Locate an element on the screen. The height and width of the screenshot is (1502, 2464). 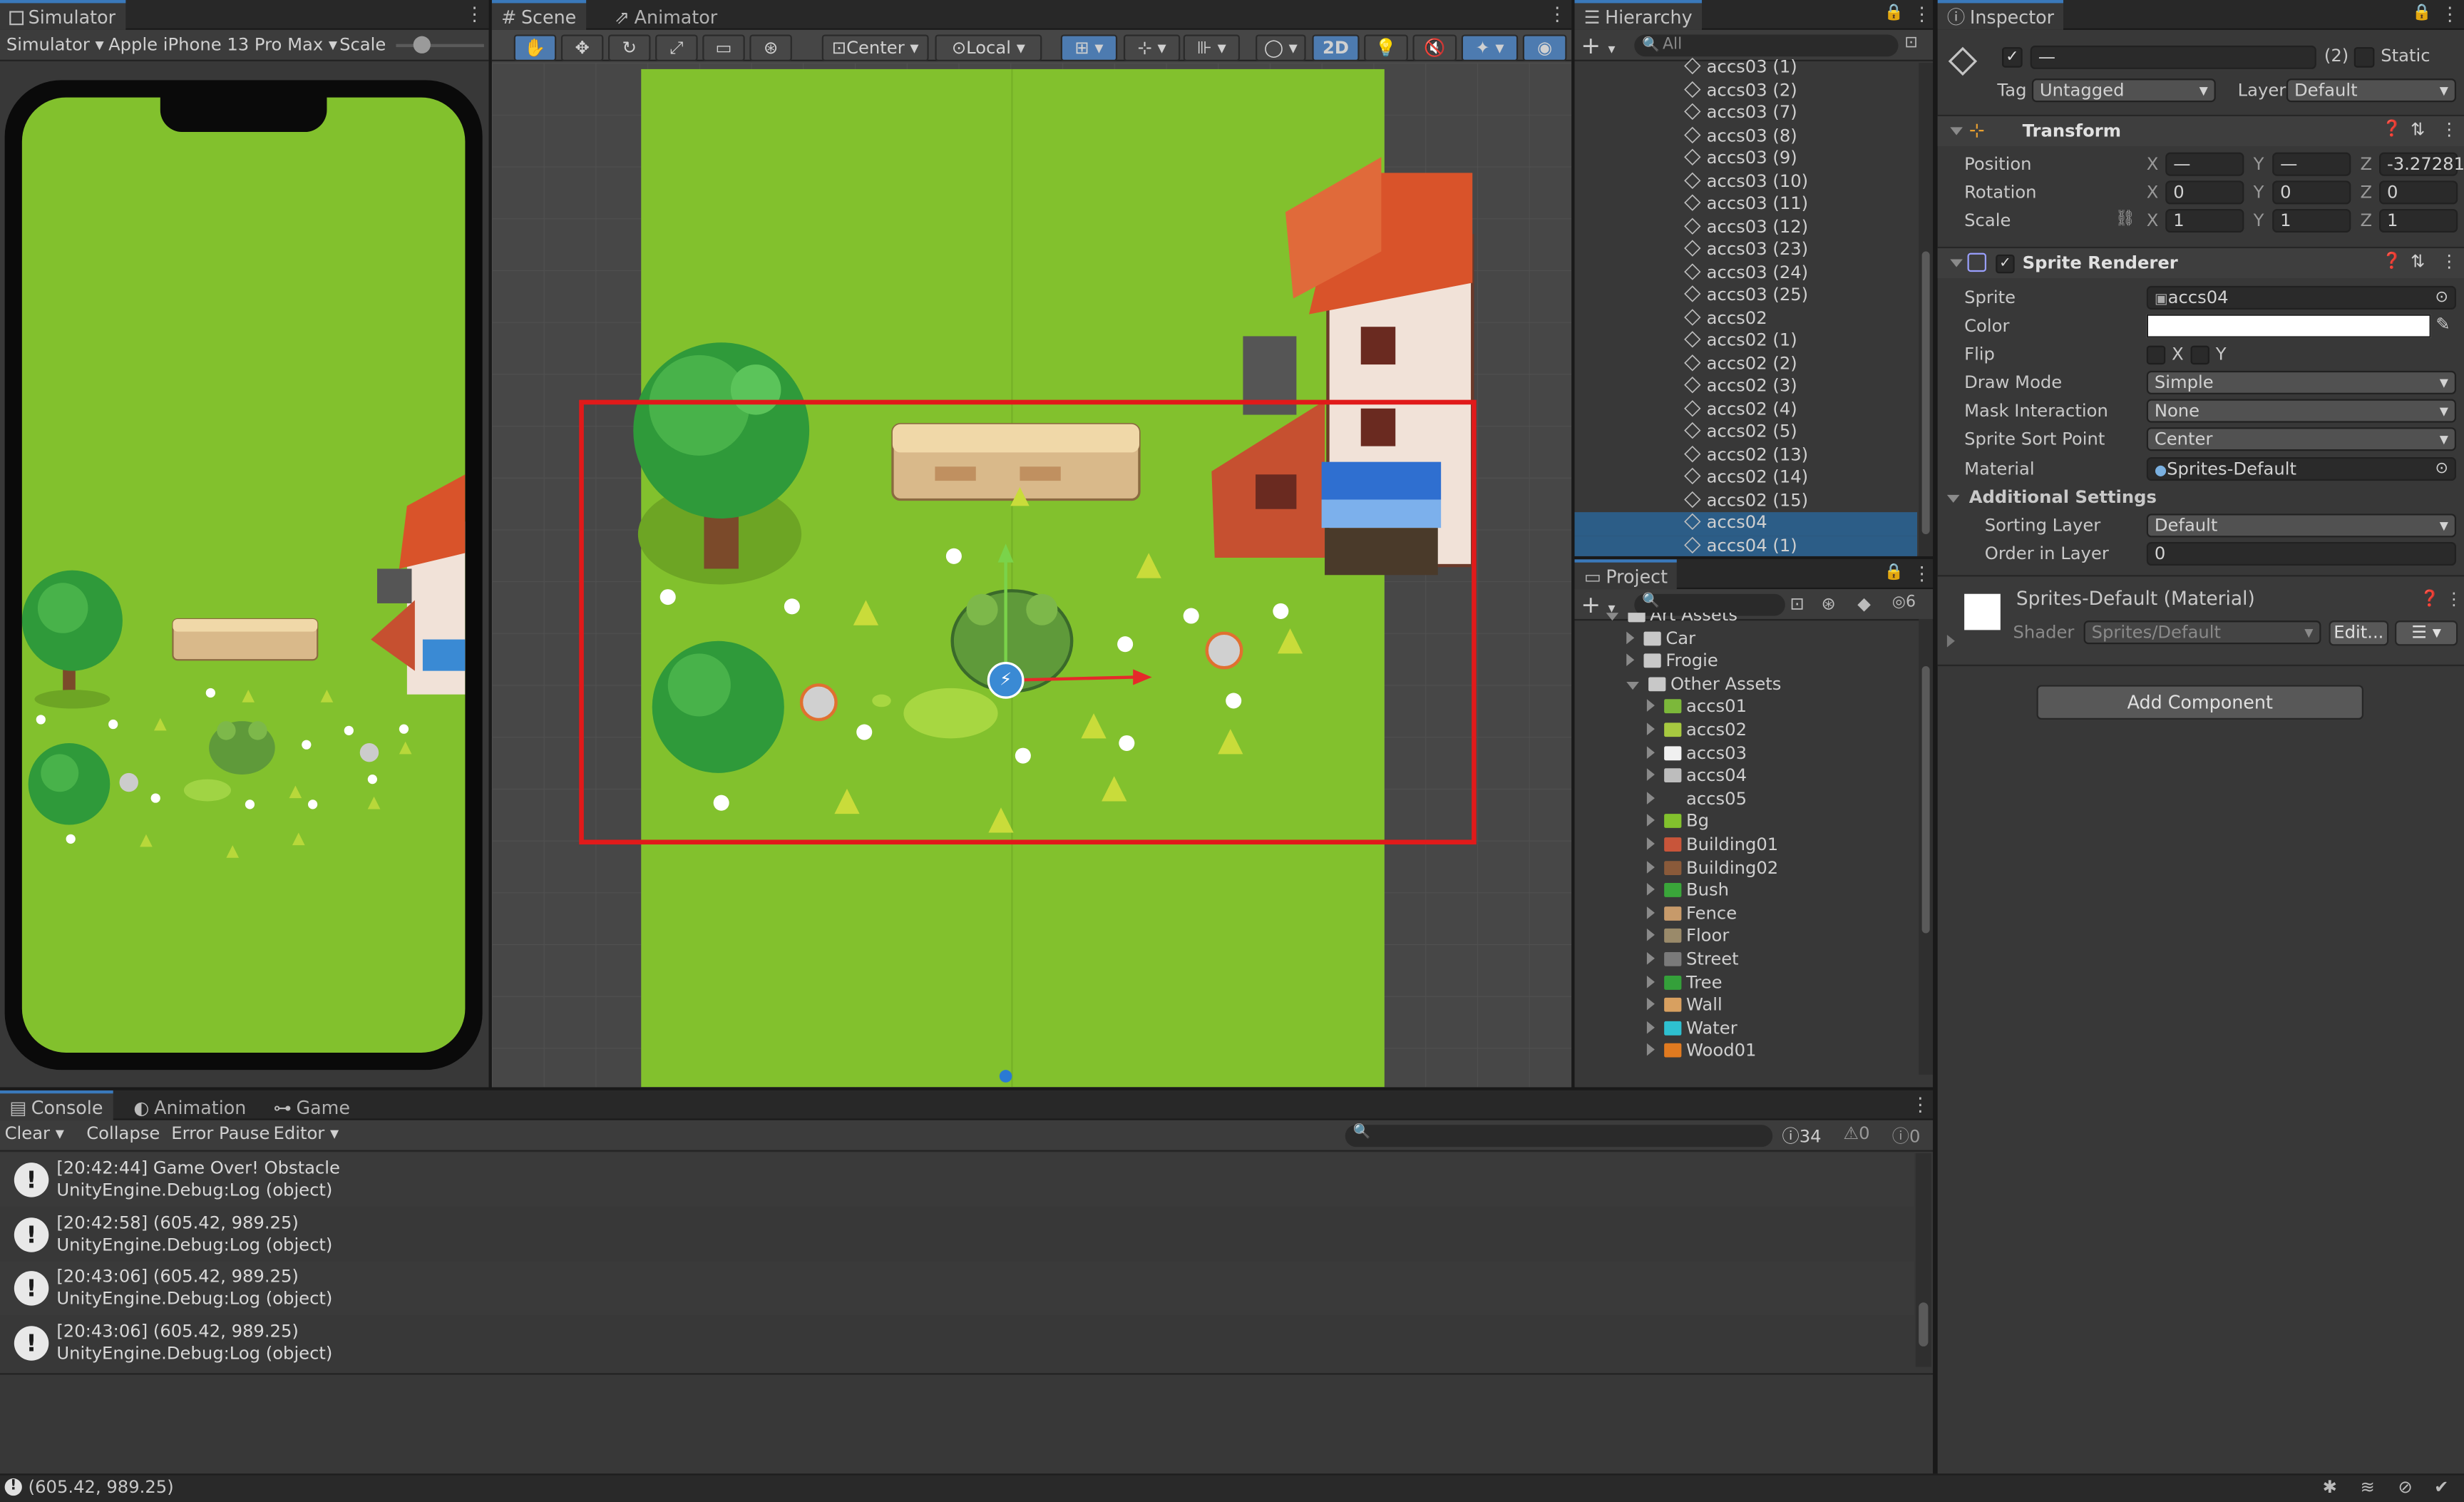
hand-tool-icon: ✋ is located at coordinates (535, 47).